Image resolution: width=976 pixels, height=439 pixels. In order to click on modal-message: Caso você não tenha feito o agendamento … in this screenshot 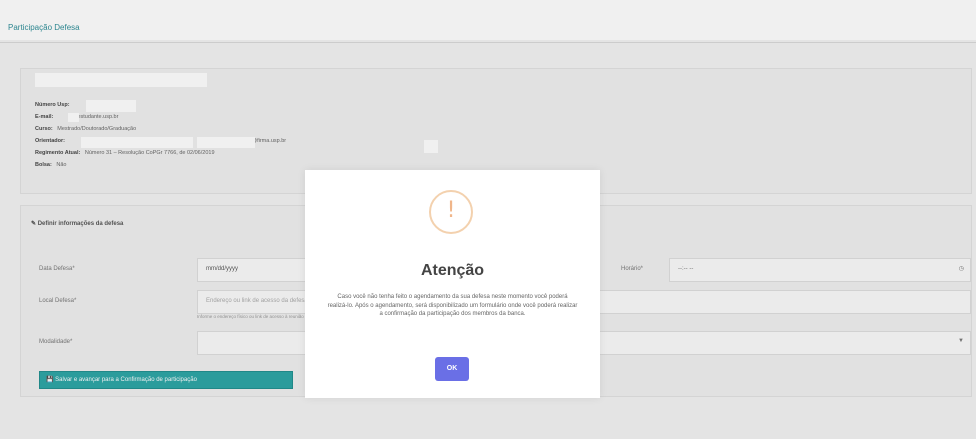, I will do `click(452, 305)`.